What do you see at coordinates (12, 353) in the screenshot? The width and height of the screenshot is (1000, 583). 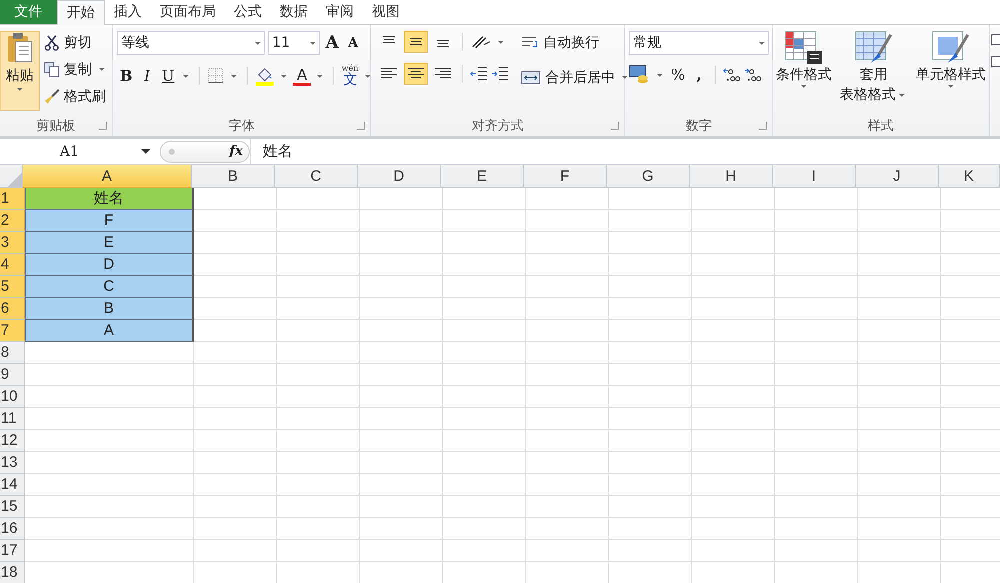 I see `row-header: 8` at bounding box center [12, 353].